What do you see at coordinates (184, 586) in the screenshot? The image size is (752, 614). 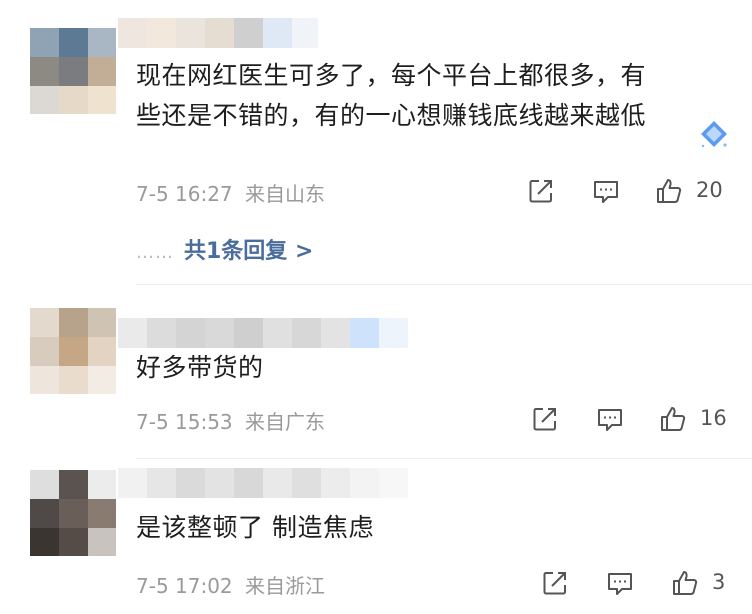 I see `timestamp: 7-5 17:02` at bounding box center [184, 586].